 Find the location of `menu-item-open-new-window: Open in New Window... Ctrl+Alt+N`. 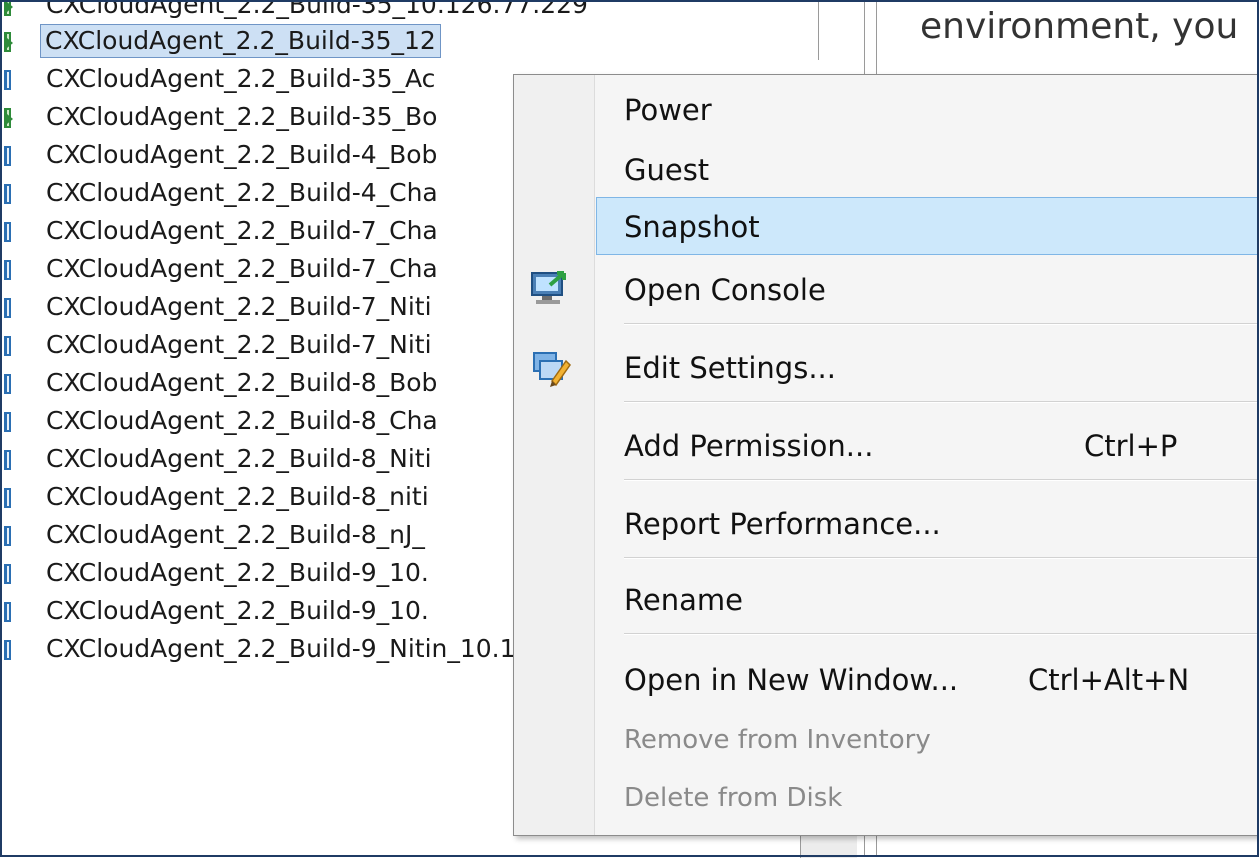

menu-item-open-new-window: Open in New Window... Ctrl+Alt+N is located at coordinates (886, 680).